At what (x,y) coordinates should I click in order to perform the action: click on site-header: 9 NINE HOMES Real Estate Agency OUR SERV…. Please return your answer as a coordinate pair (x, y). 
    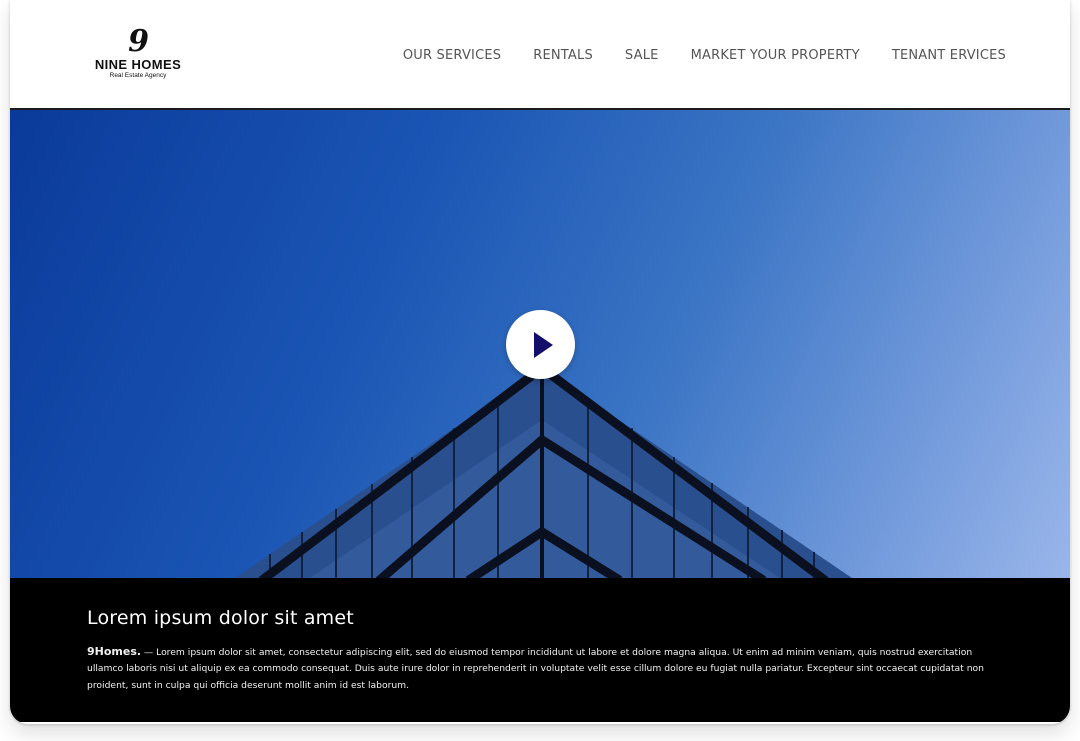
    Looking at the image, I should click on (540, 55).